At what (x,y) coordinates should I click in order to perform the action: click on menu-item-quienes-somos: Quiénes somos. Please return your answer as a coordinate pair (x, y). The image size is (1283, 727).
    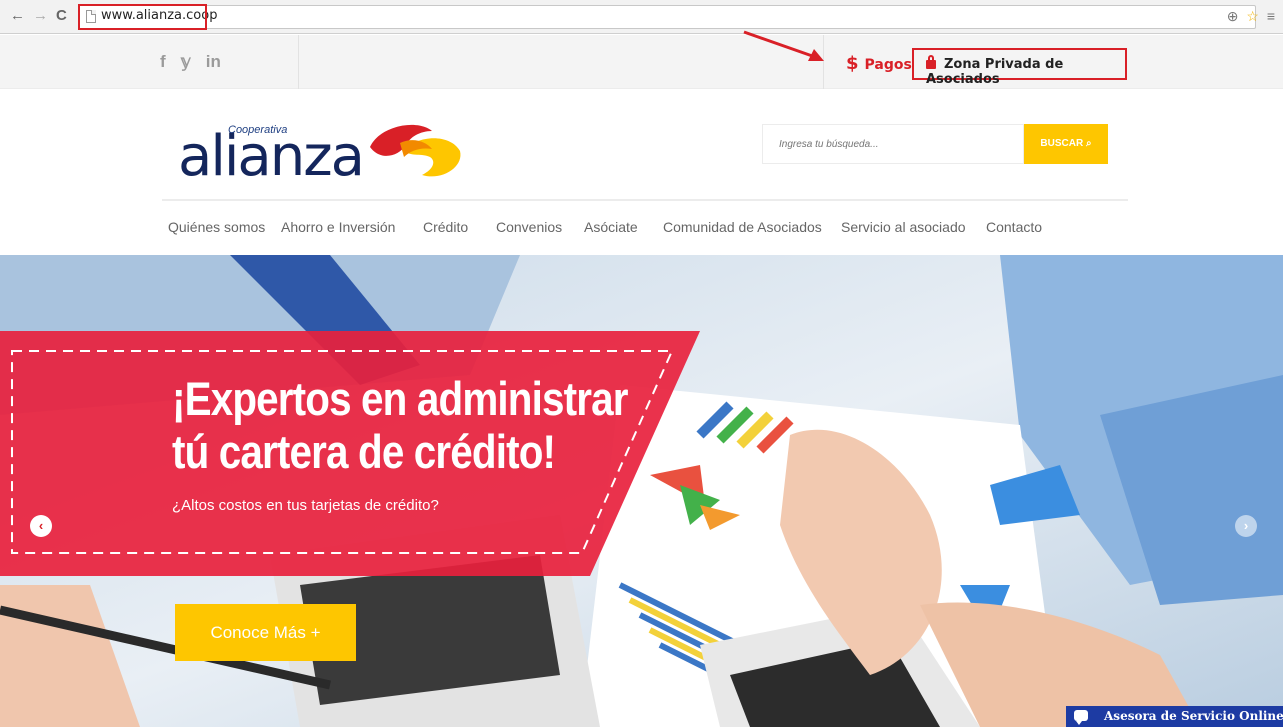
    Looking at the image, I should click on (216, 227).